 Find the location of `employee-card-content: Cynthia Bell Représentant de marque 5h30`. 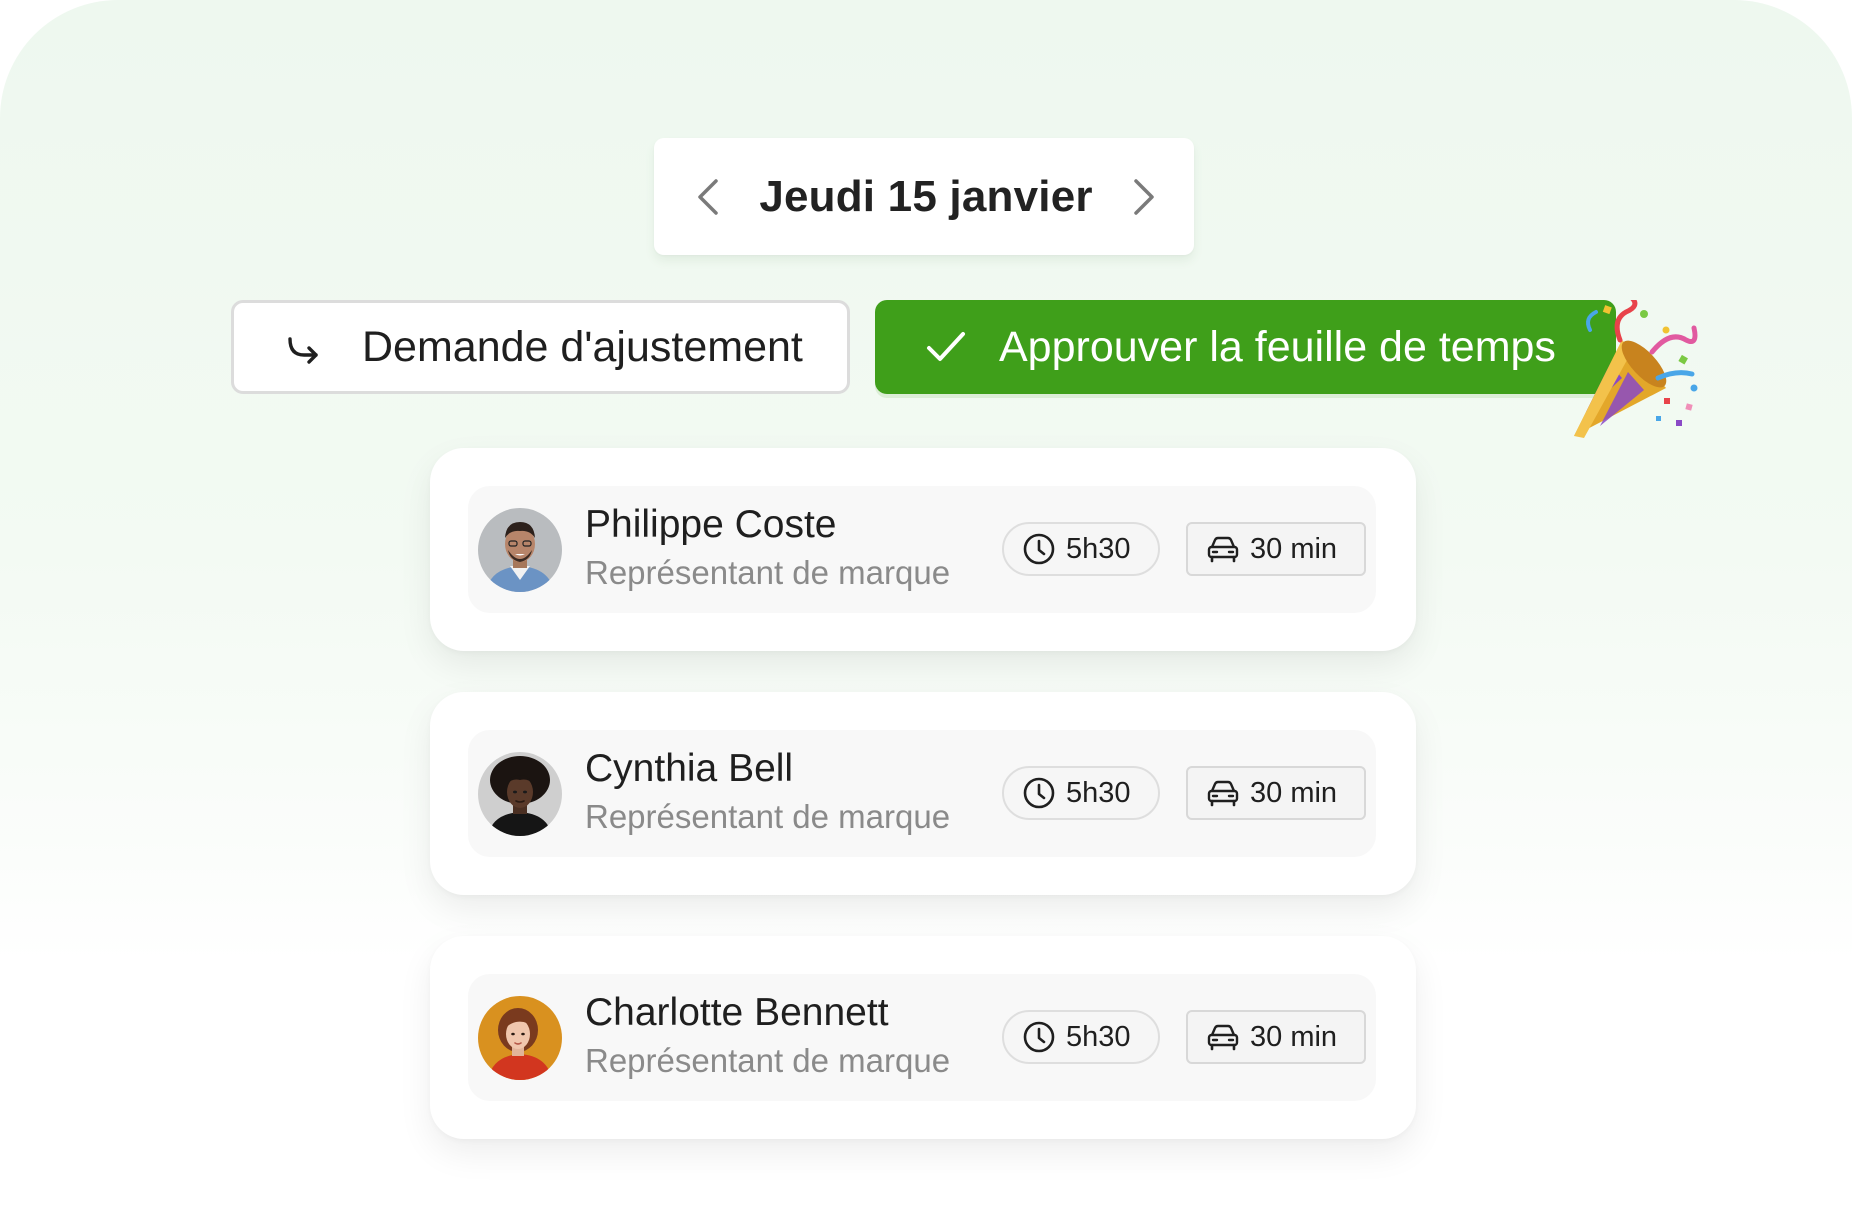

employee-card-content: Cynthia Bell Représentant de marque 5h30 is located at coordinates (922, 793).